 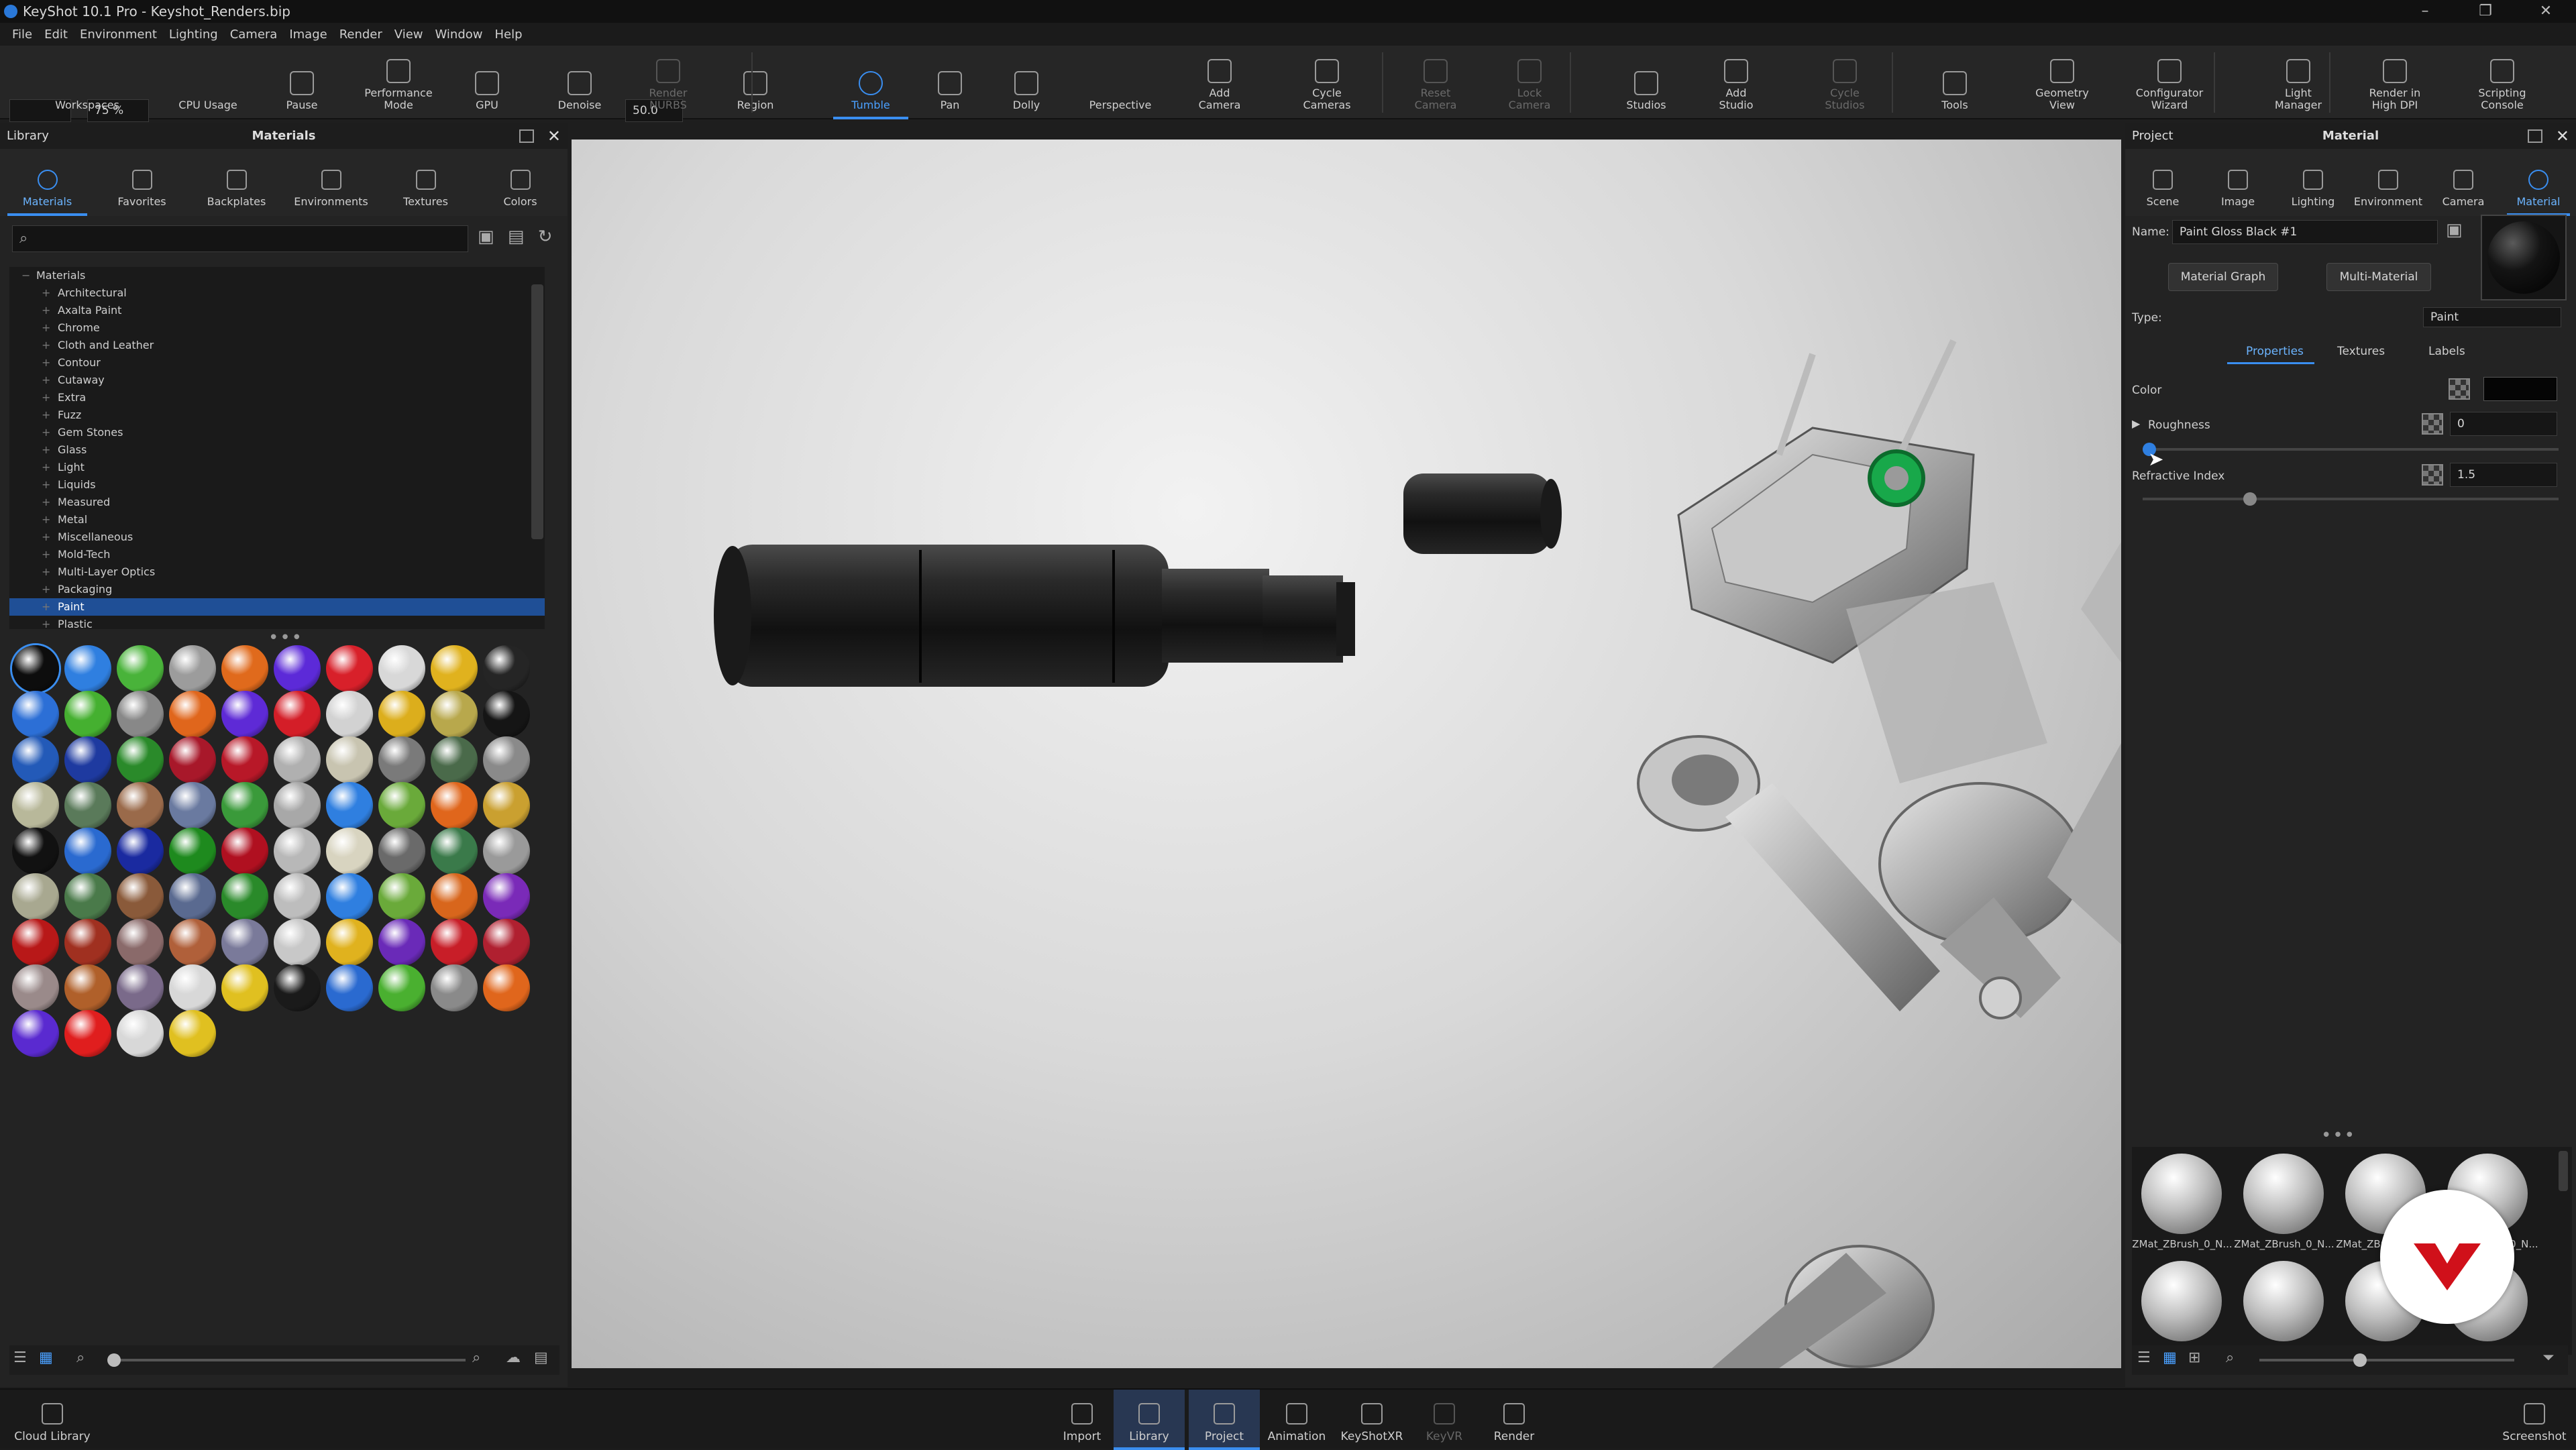 I want to click on toolbar-tools-button: Tools, so click(x=1954, y=82).